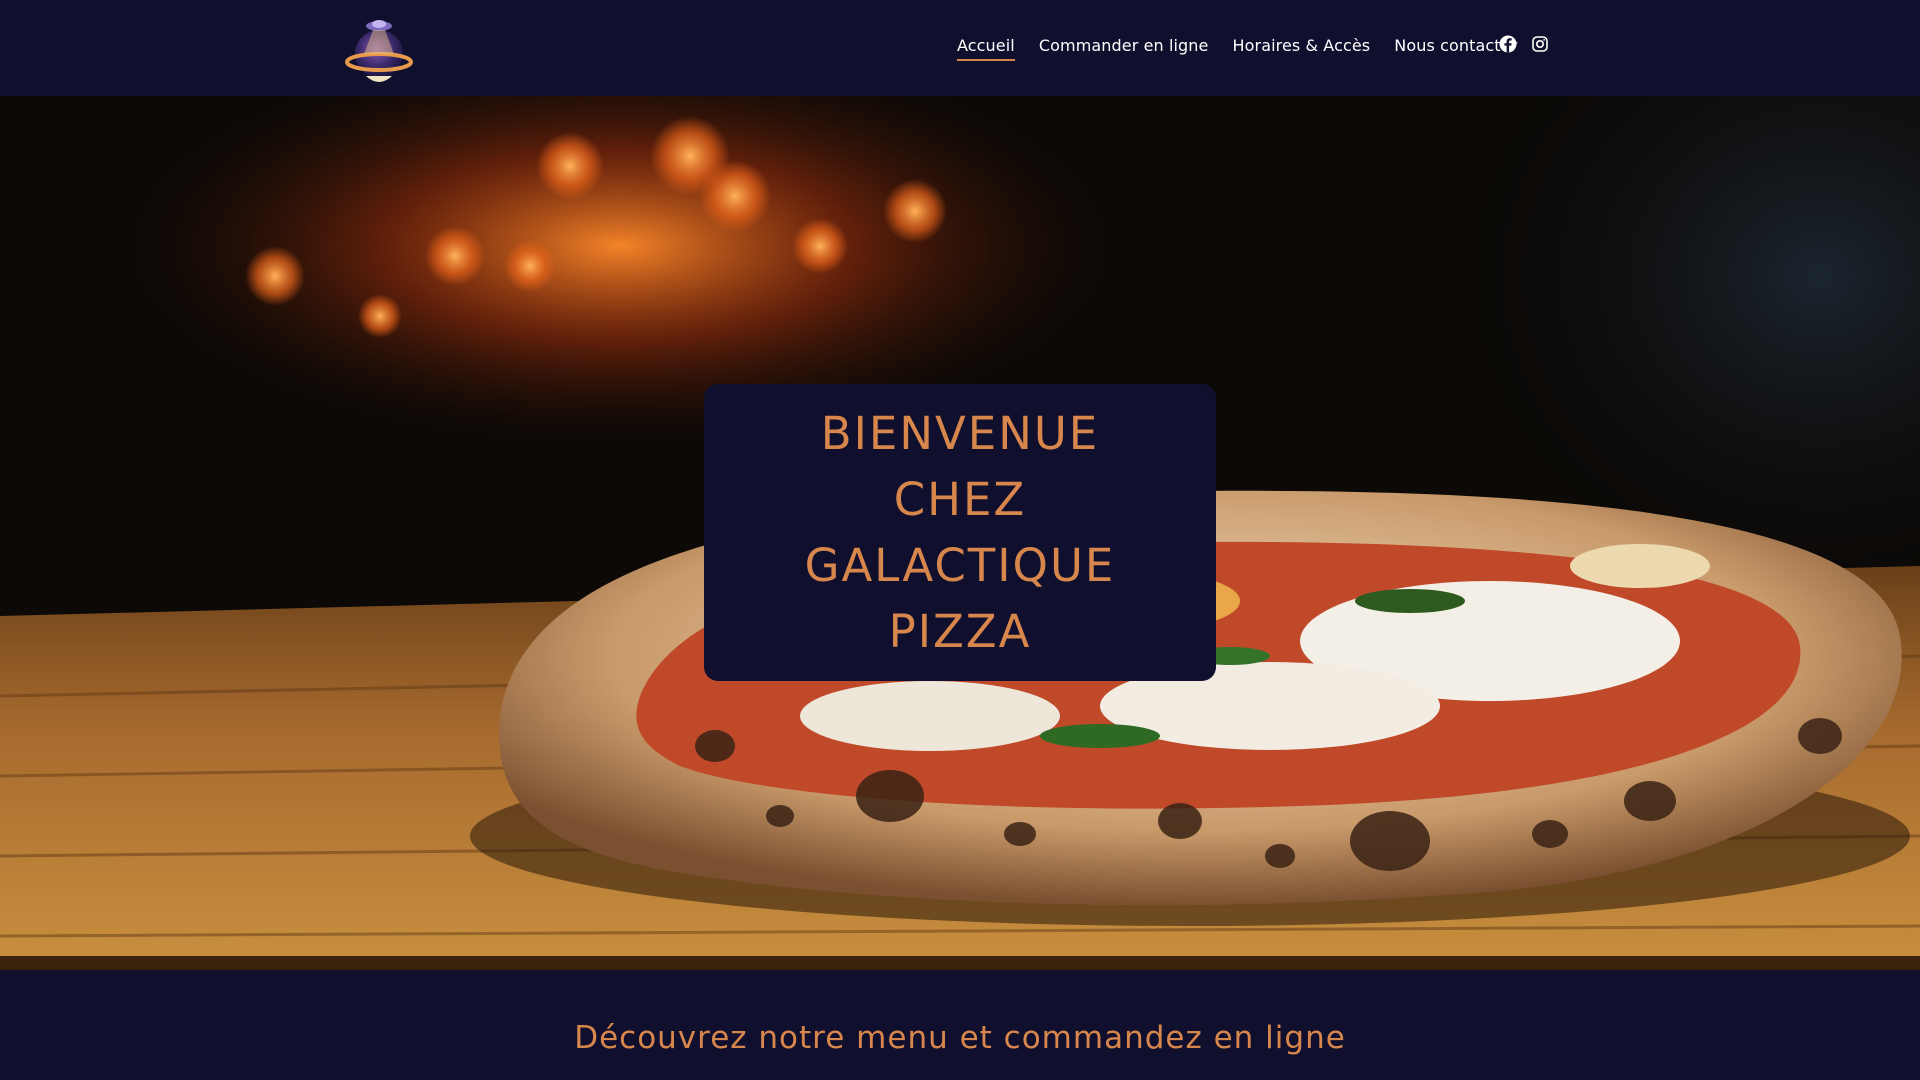  What do you see at coordinates (1508, 44) in the screenshot?
I see `facebook-icon` at bounding box center [1508, 44].